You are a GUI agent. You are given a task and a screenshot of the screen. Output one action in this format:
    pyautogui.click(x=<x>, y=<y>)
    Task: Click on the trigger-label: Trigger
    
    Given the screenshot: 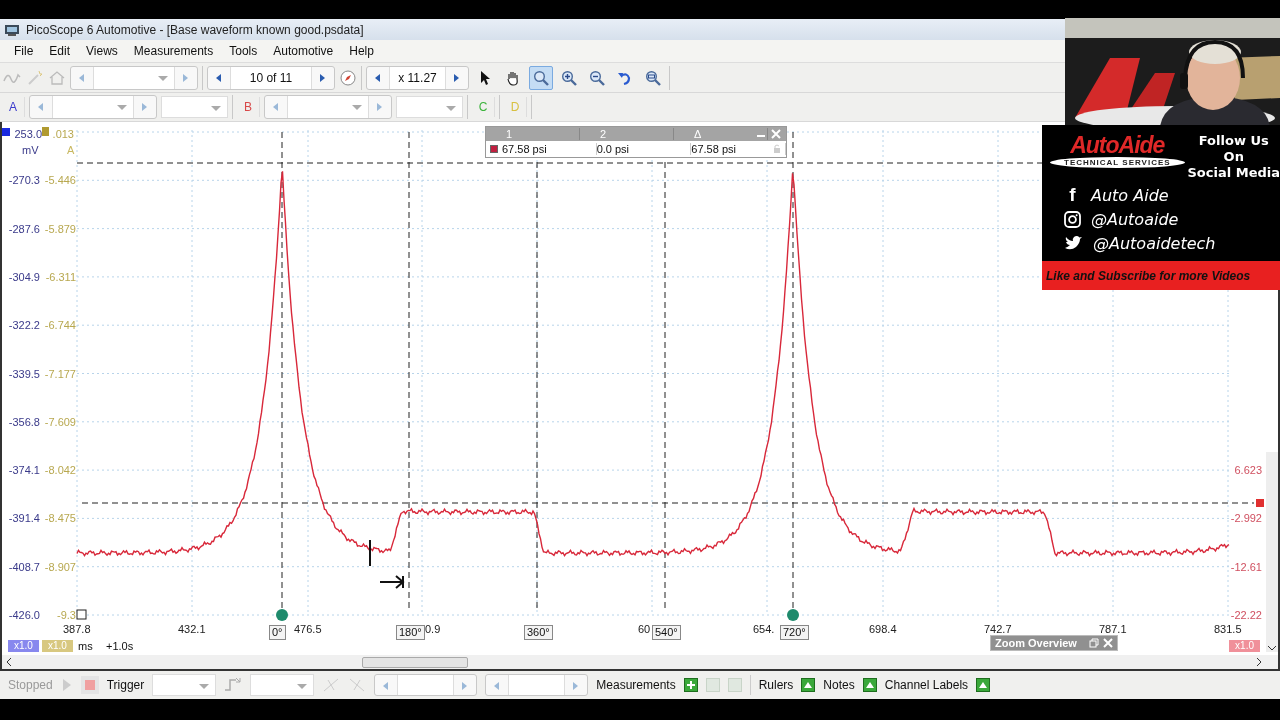 What is the action you would take?
    pyautogui.click(x=125, y=685)
    